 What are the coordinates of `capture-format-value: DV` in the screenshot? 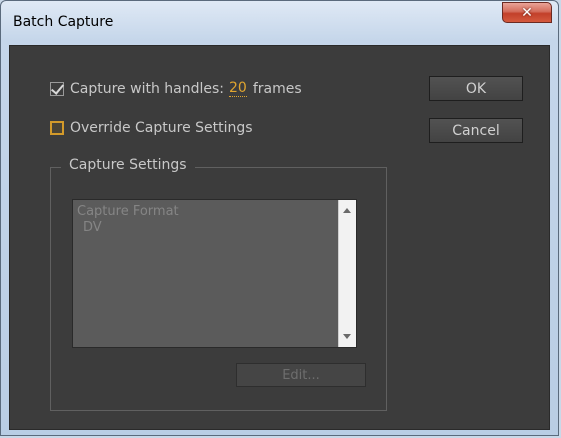 It's located at (92, 227).